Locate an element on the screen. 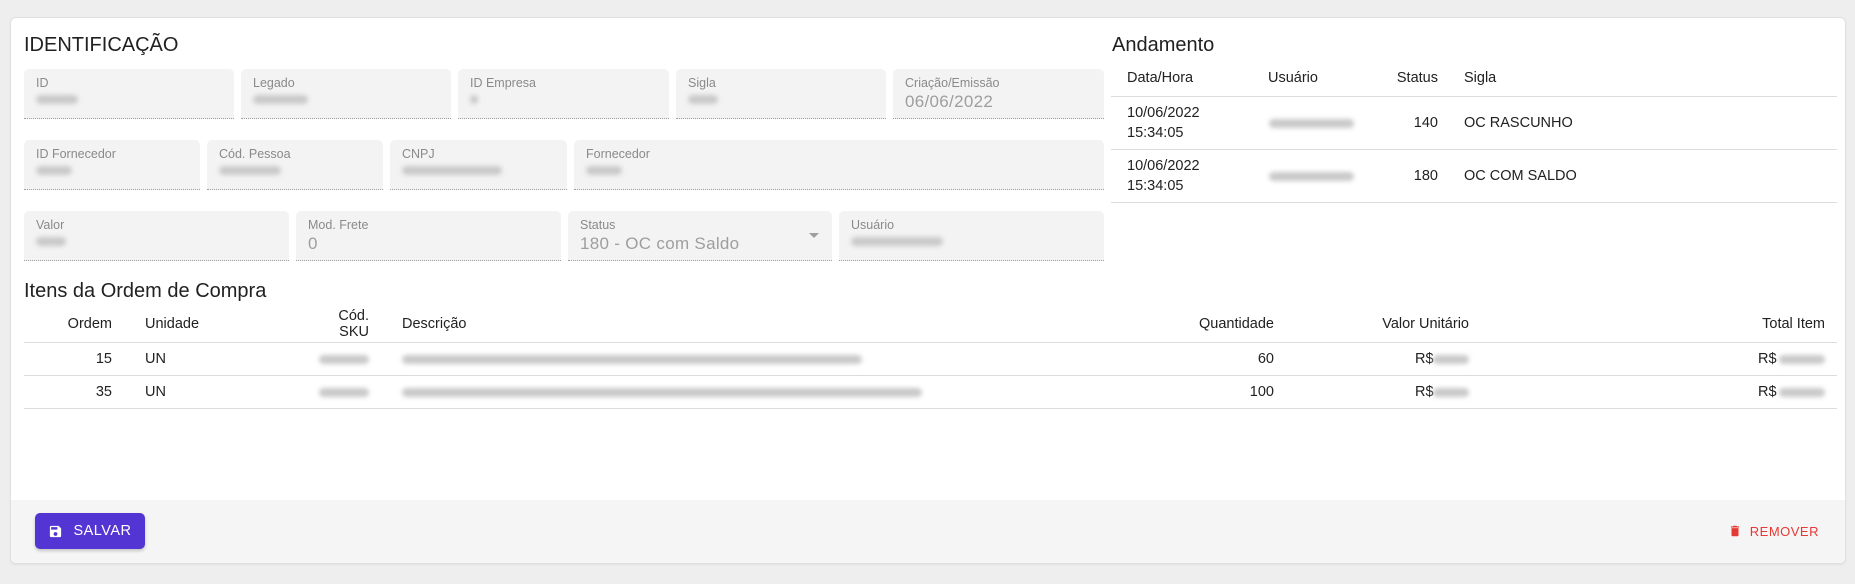 The width and height of the screenshot is (1855, 584). id-redacted-value is located at coordinates (57, 99).